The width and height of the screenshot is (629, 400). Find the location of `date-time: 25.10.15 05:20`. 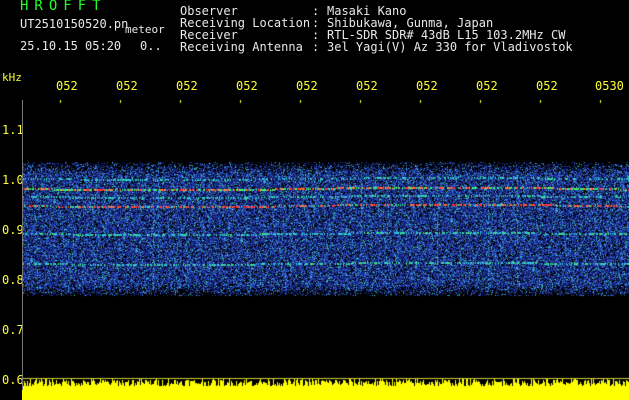

date-time: 25.10.15 05:20 is located at coordinates (71, 46).